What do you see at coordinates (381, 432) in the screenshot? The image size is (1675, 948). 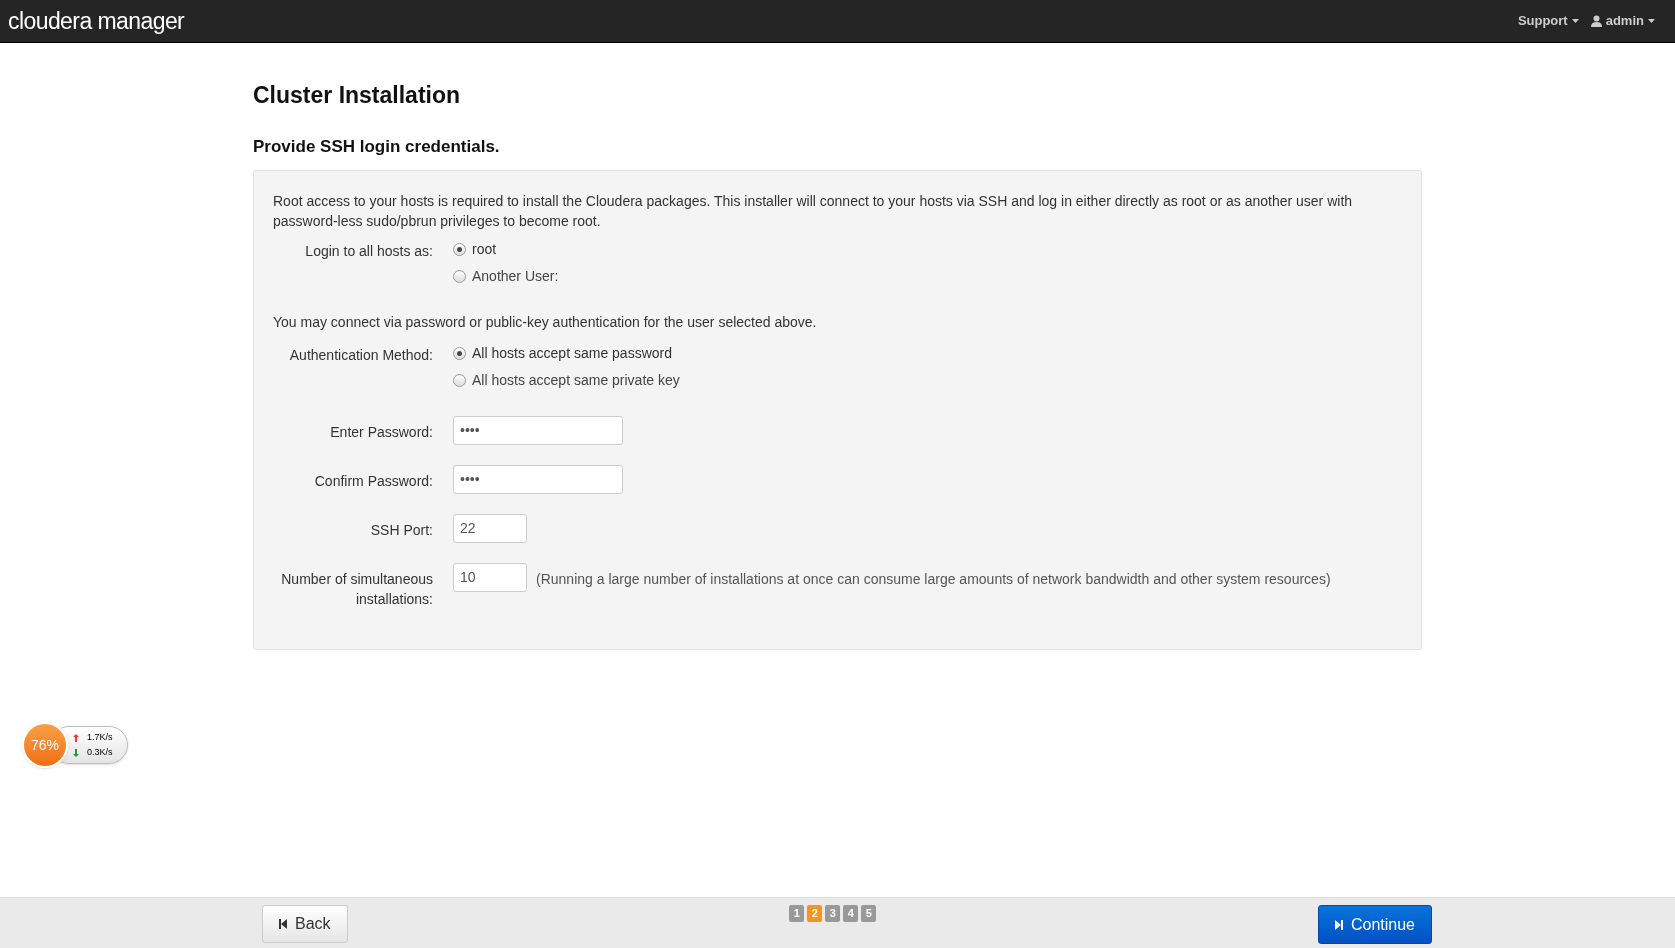 I see `field-label: Enter Password:` at bounding box center [381, 432].